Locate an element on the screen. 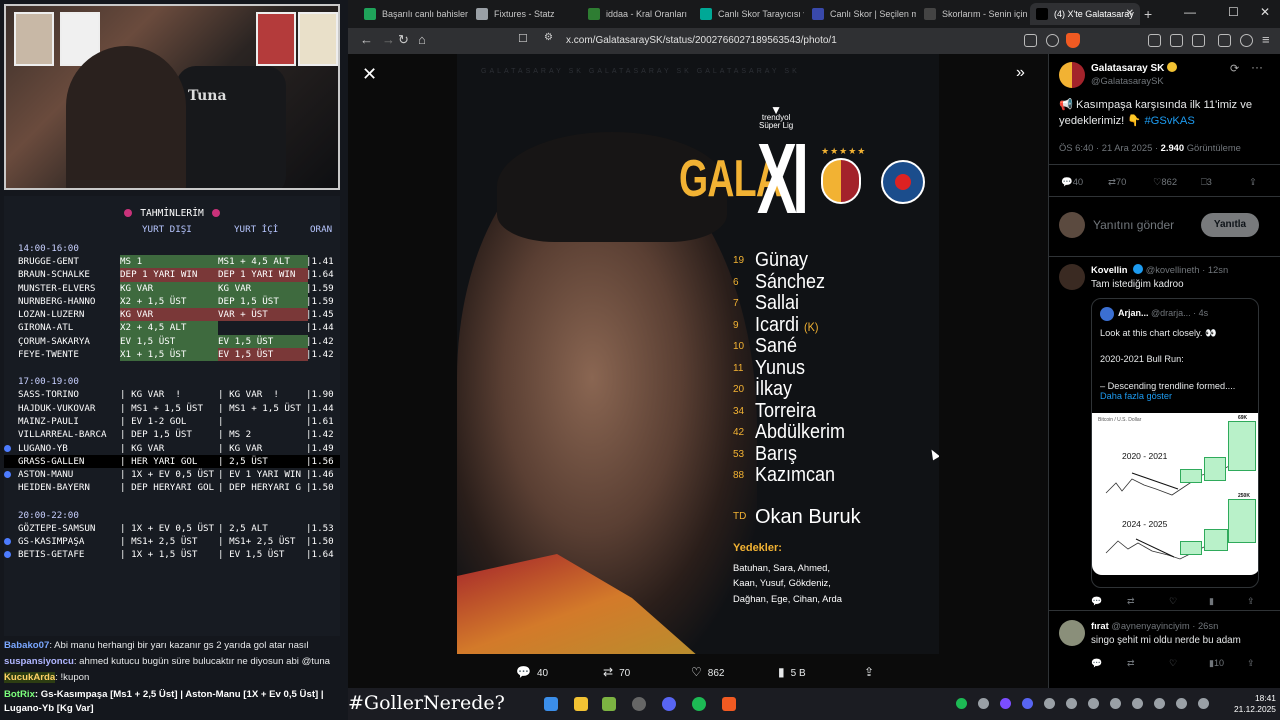 The height and width of the screenshot is (720, 1280). photo-reply-button: 💬 40 is located at coordinates (532, 672).